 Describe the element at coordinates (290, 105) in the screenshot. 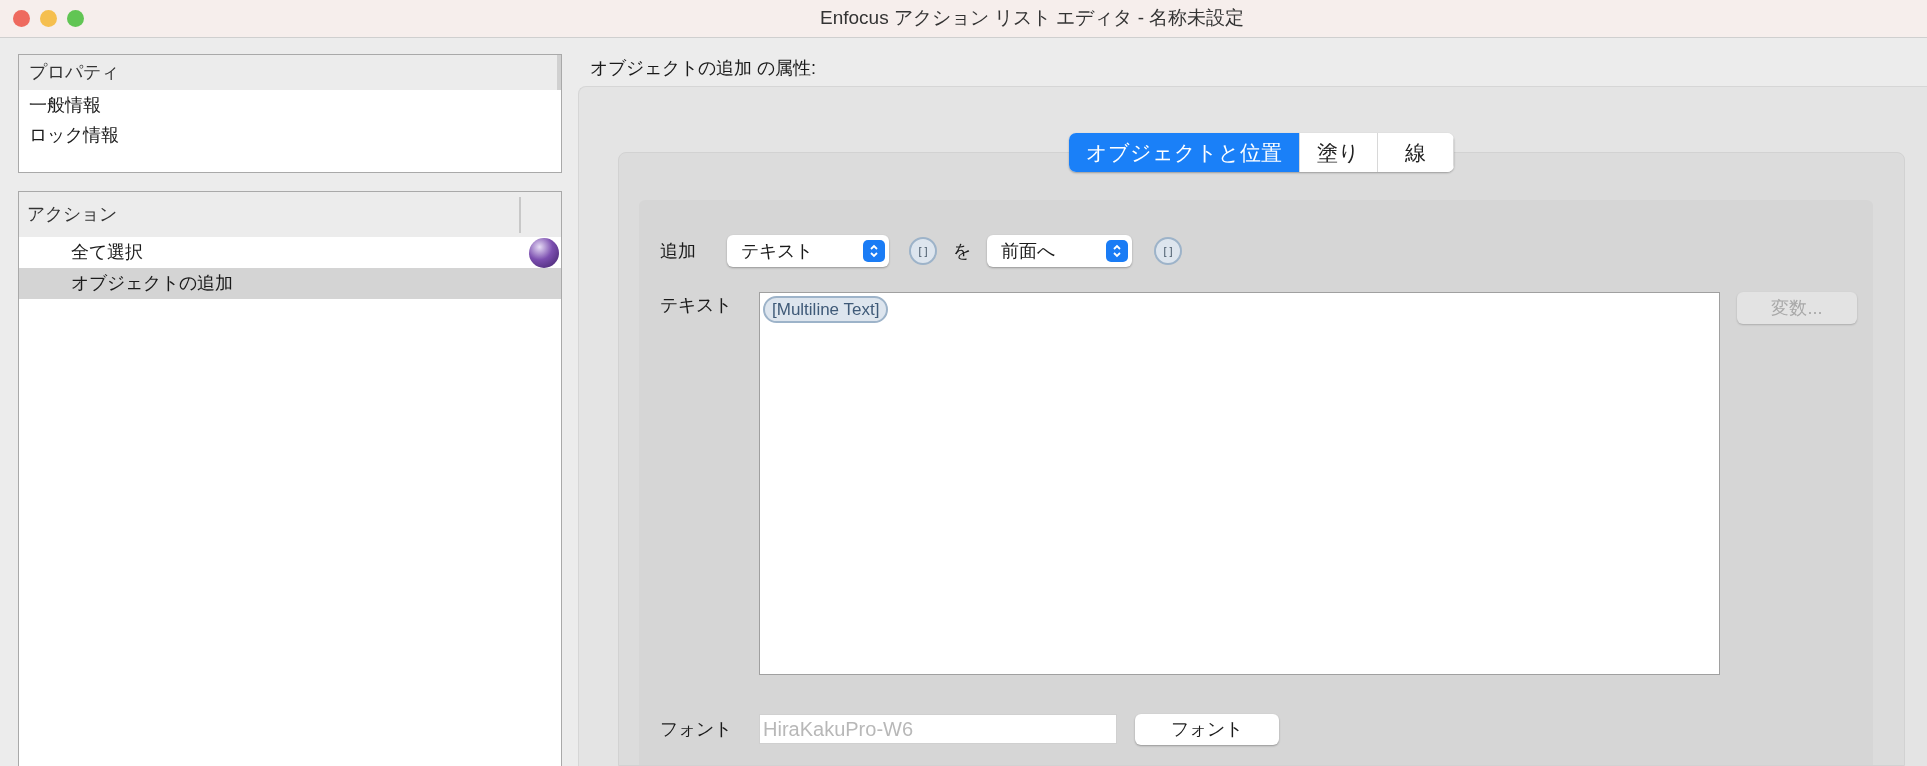

I see `list-item: 一般情報` at that location.